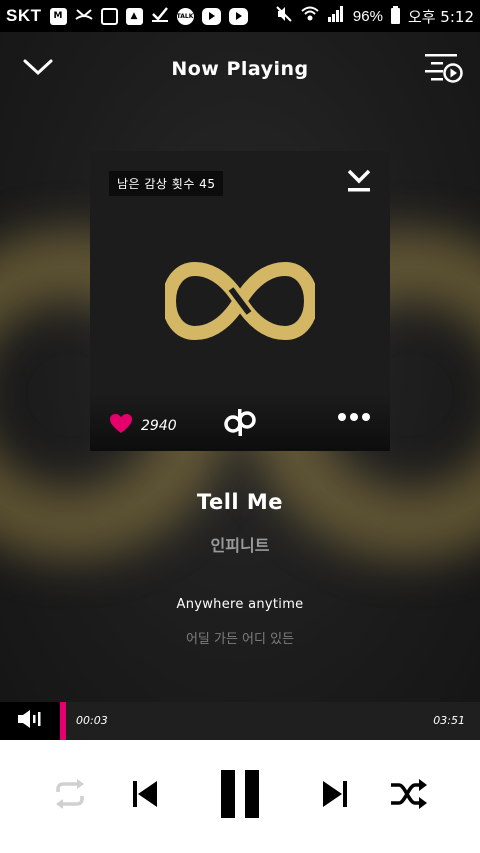 This screenshot has width=480, height=853. Describe the element at coordinates (159, 425) in the screenshot. I see `like-count: 2940` at that location.